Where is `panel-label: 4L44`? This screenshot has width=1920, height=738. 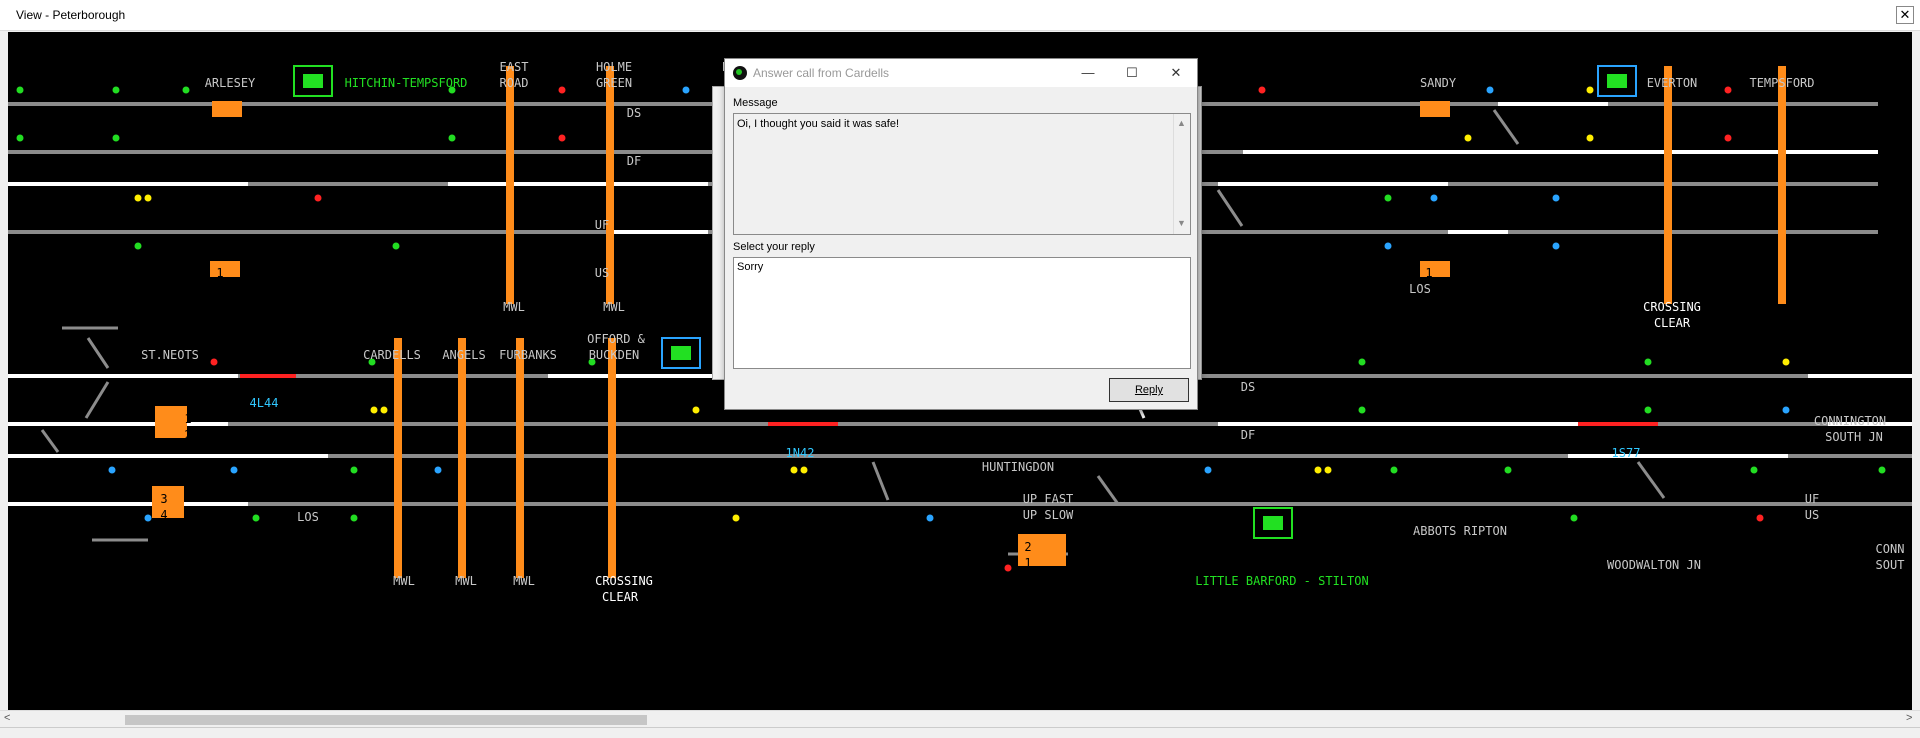
panel-label: 4L44 is located at coordinates (264, 403).